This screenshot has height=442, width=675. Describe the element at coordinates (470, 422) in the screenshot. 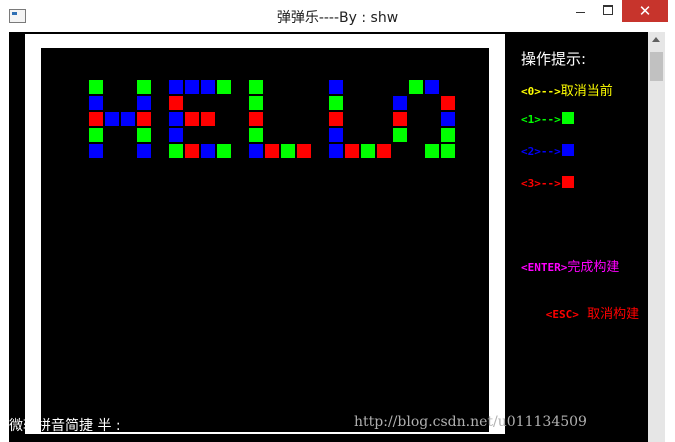

I see `watermark-url: http://blog.csdn.net/u011134509` at that location.